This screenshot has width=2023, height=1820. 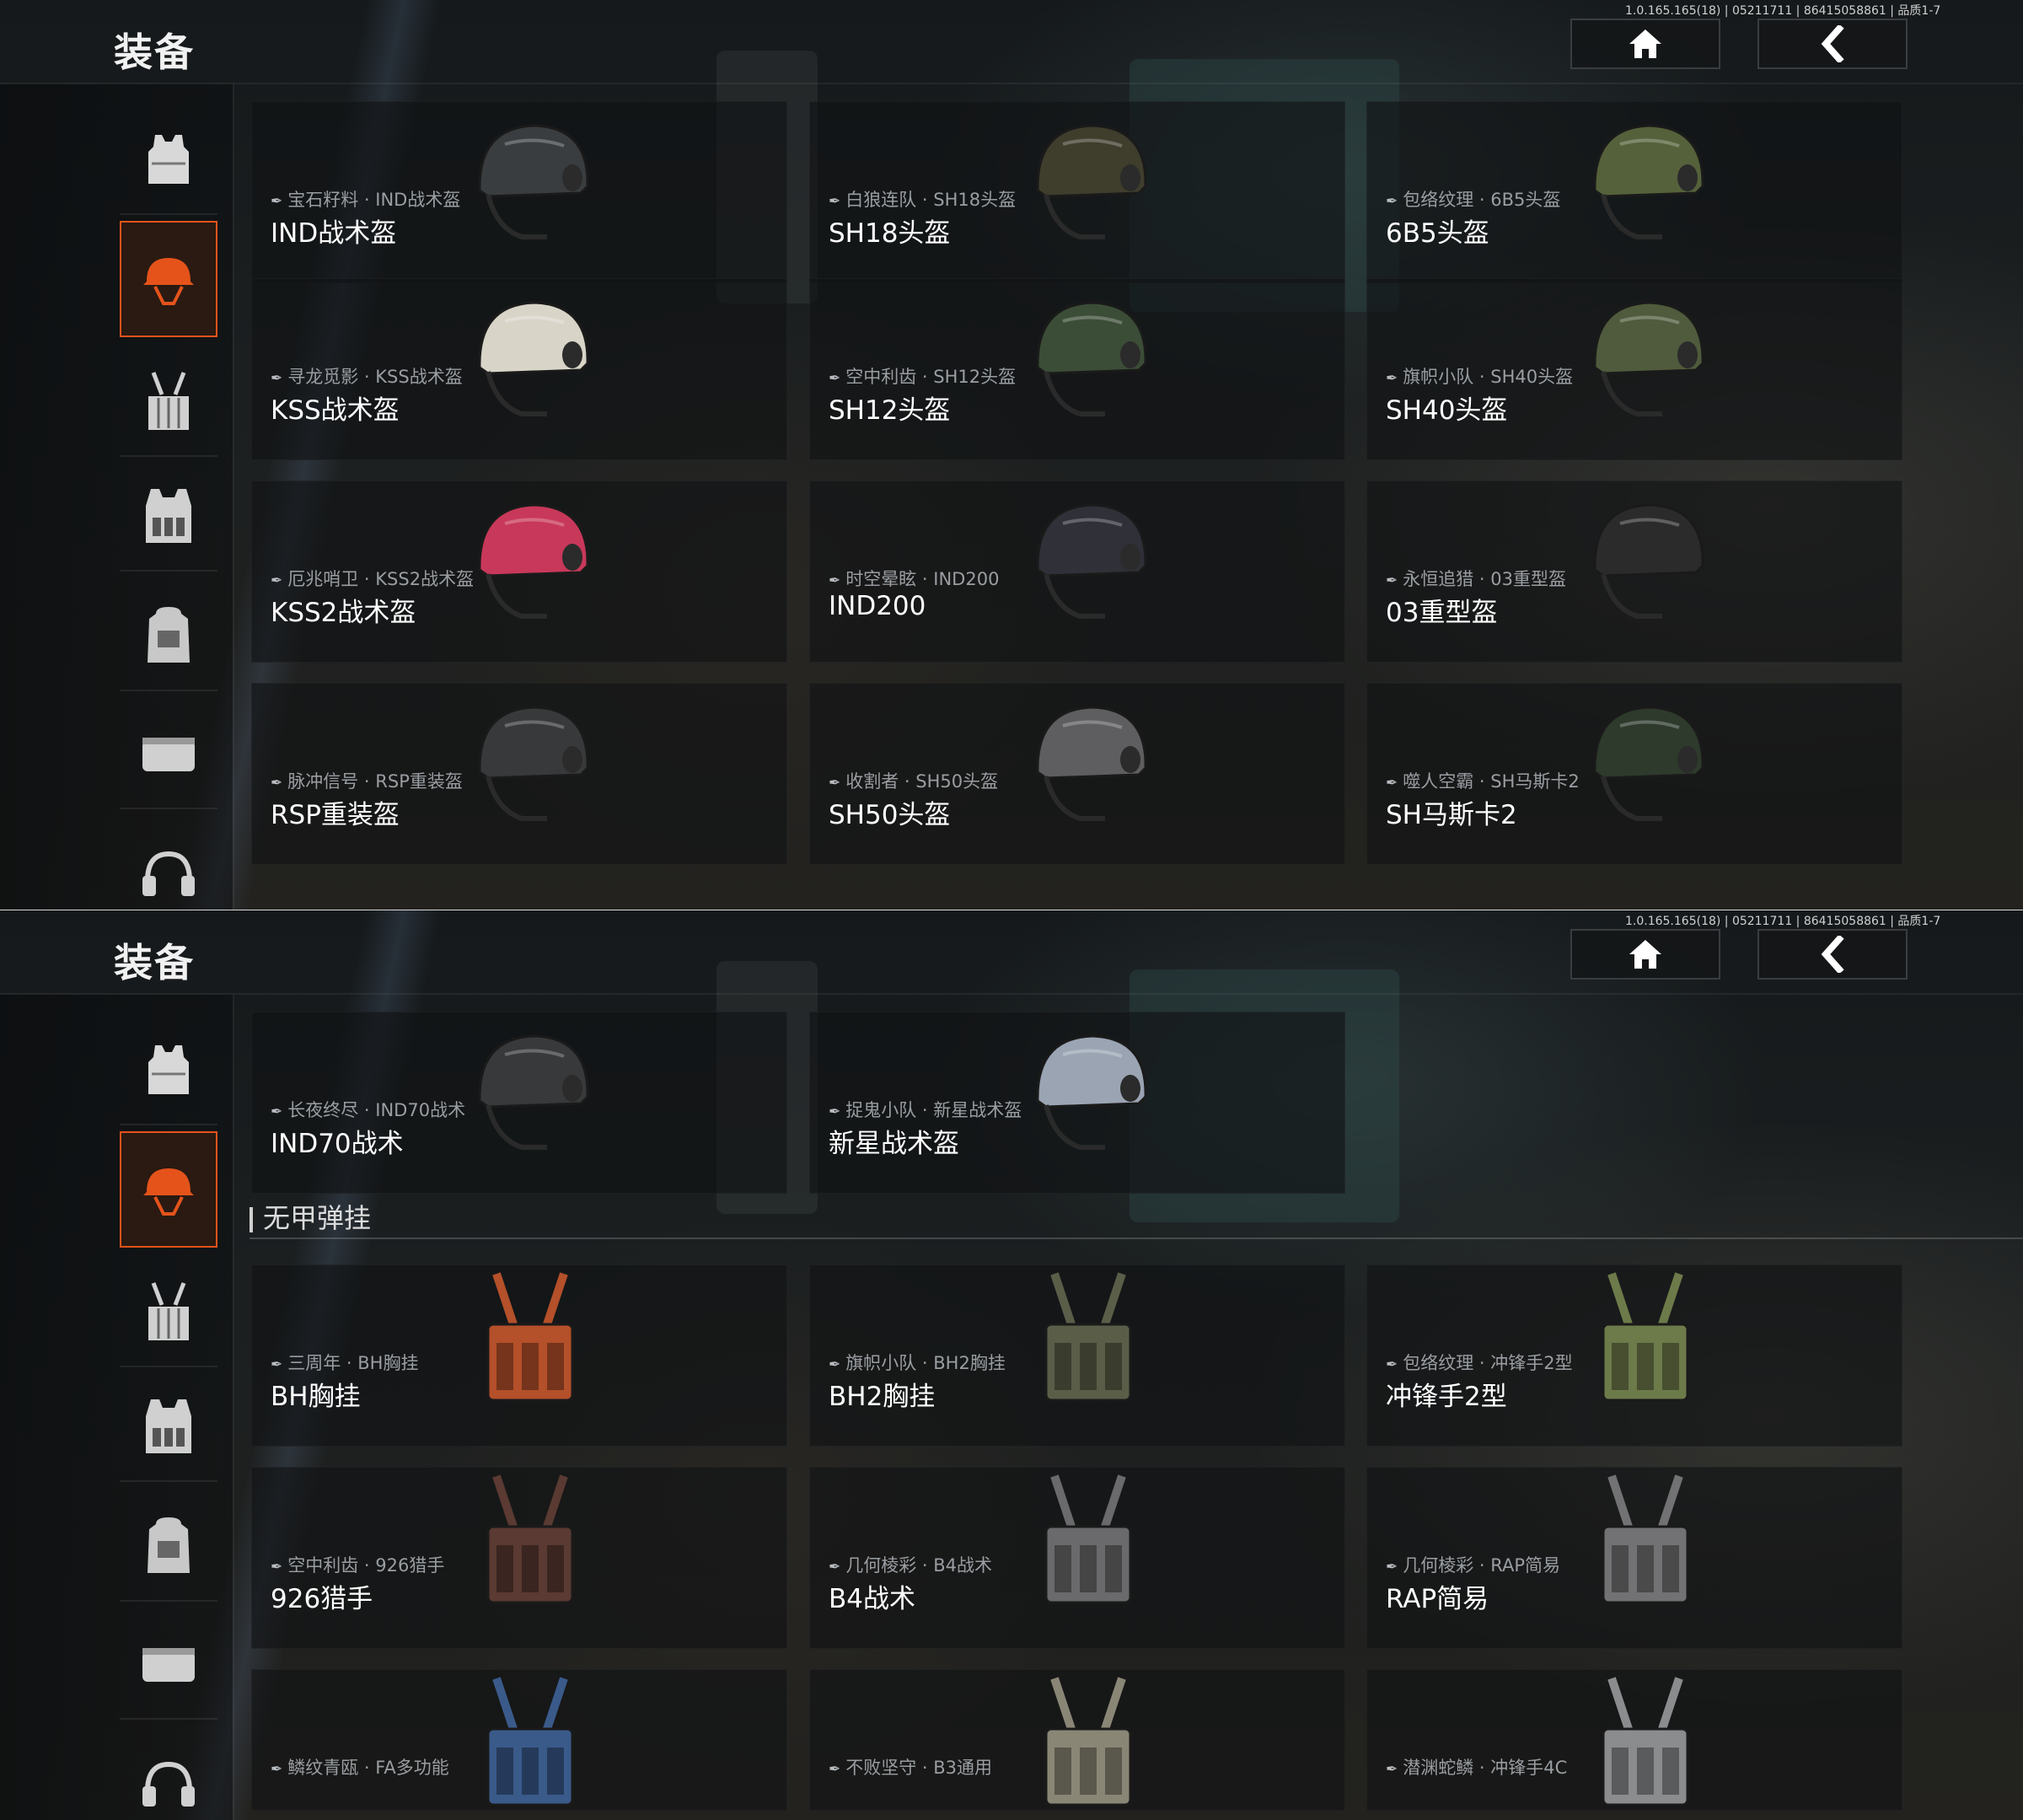 What do you see at coordinates (894, 1144) in the screenshot?
I see `item-name: 新星战术盔` at bounding box center [894, 1144].